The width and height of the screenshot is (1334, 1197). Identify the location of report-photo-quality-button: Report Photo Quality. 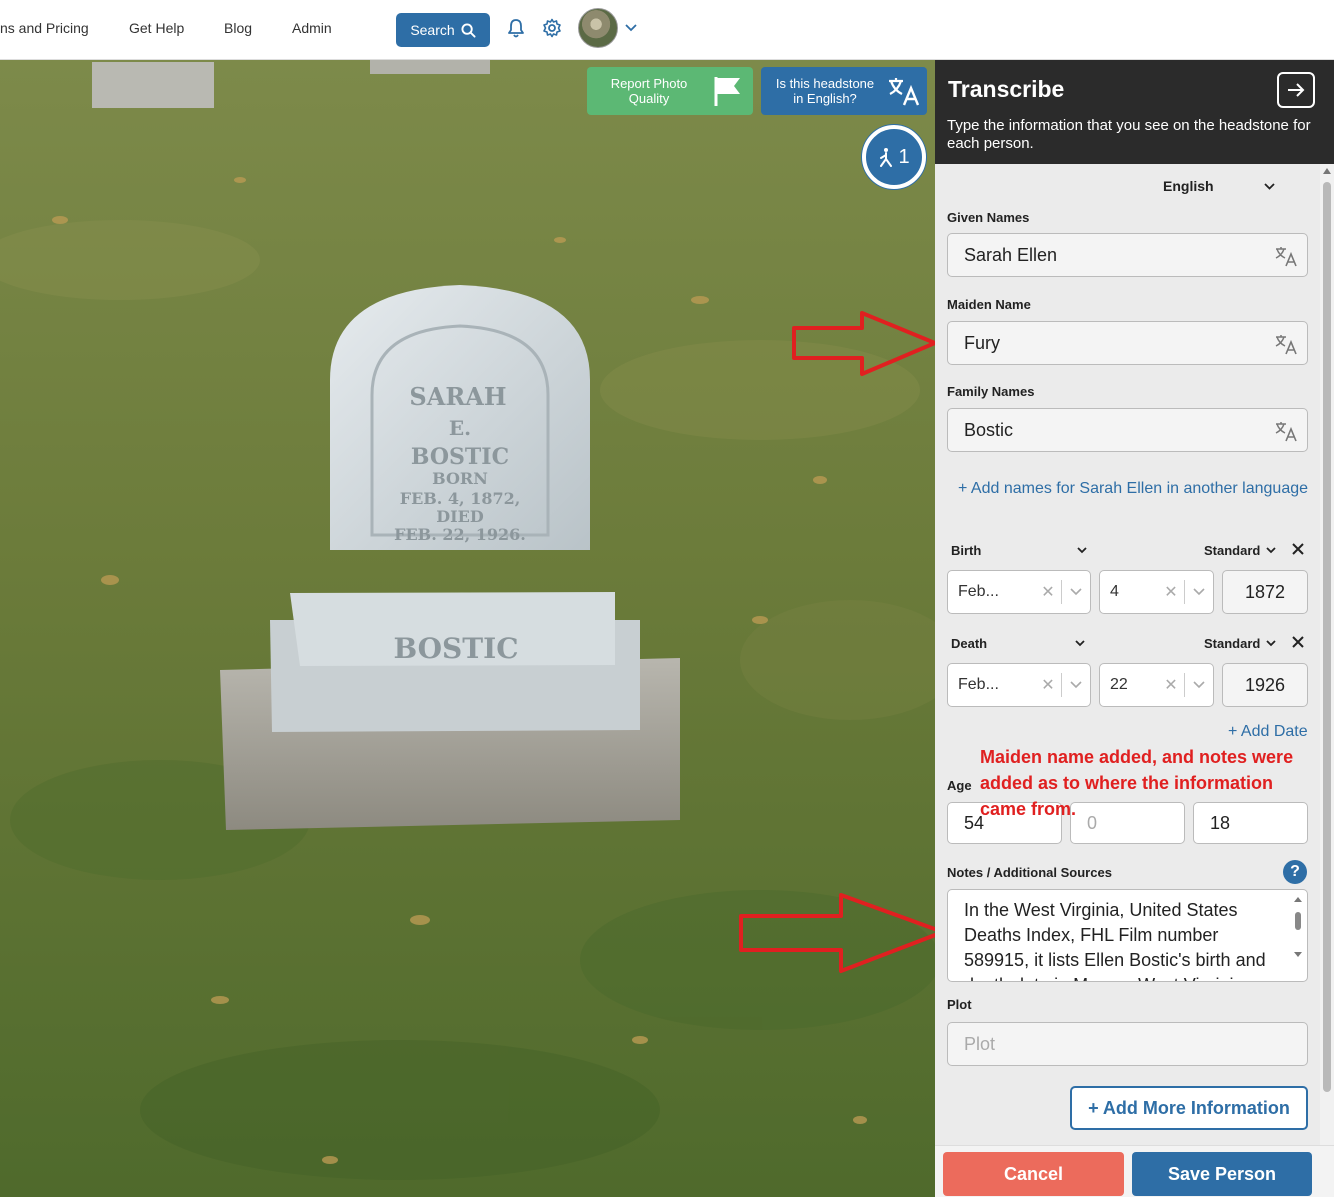
(670, 91).